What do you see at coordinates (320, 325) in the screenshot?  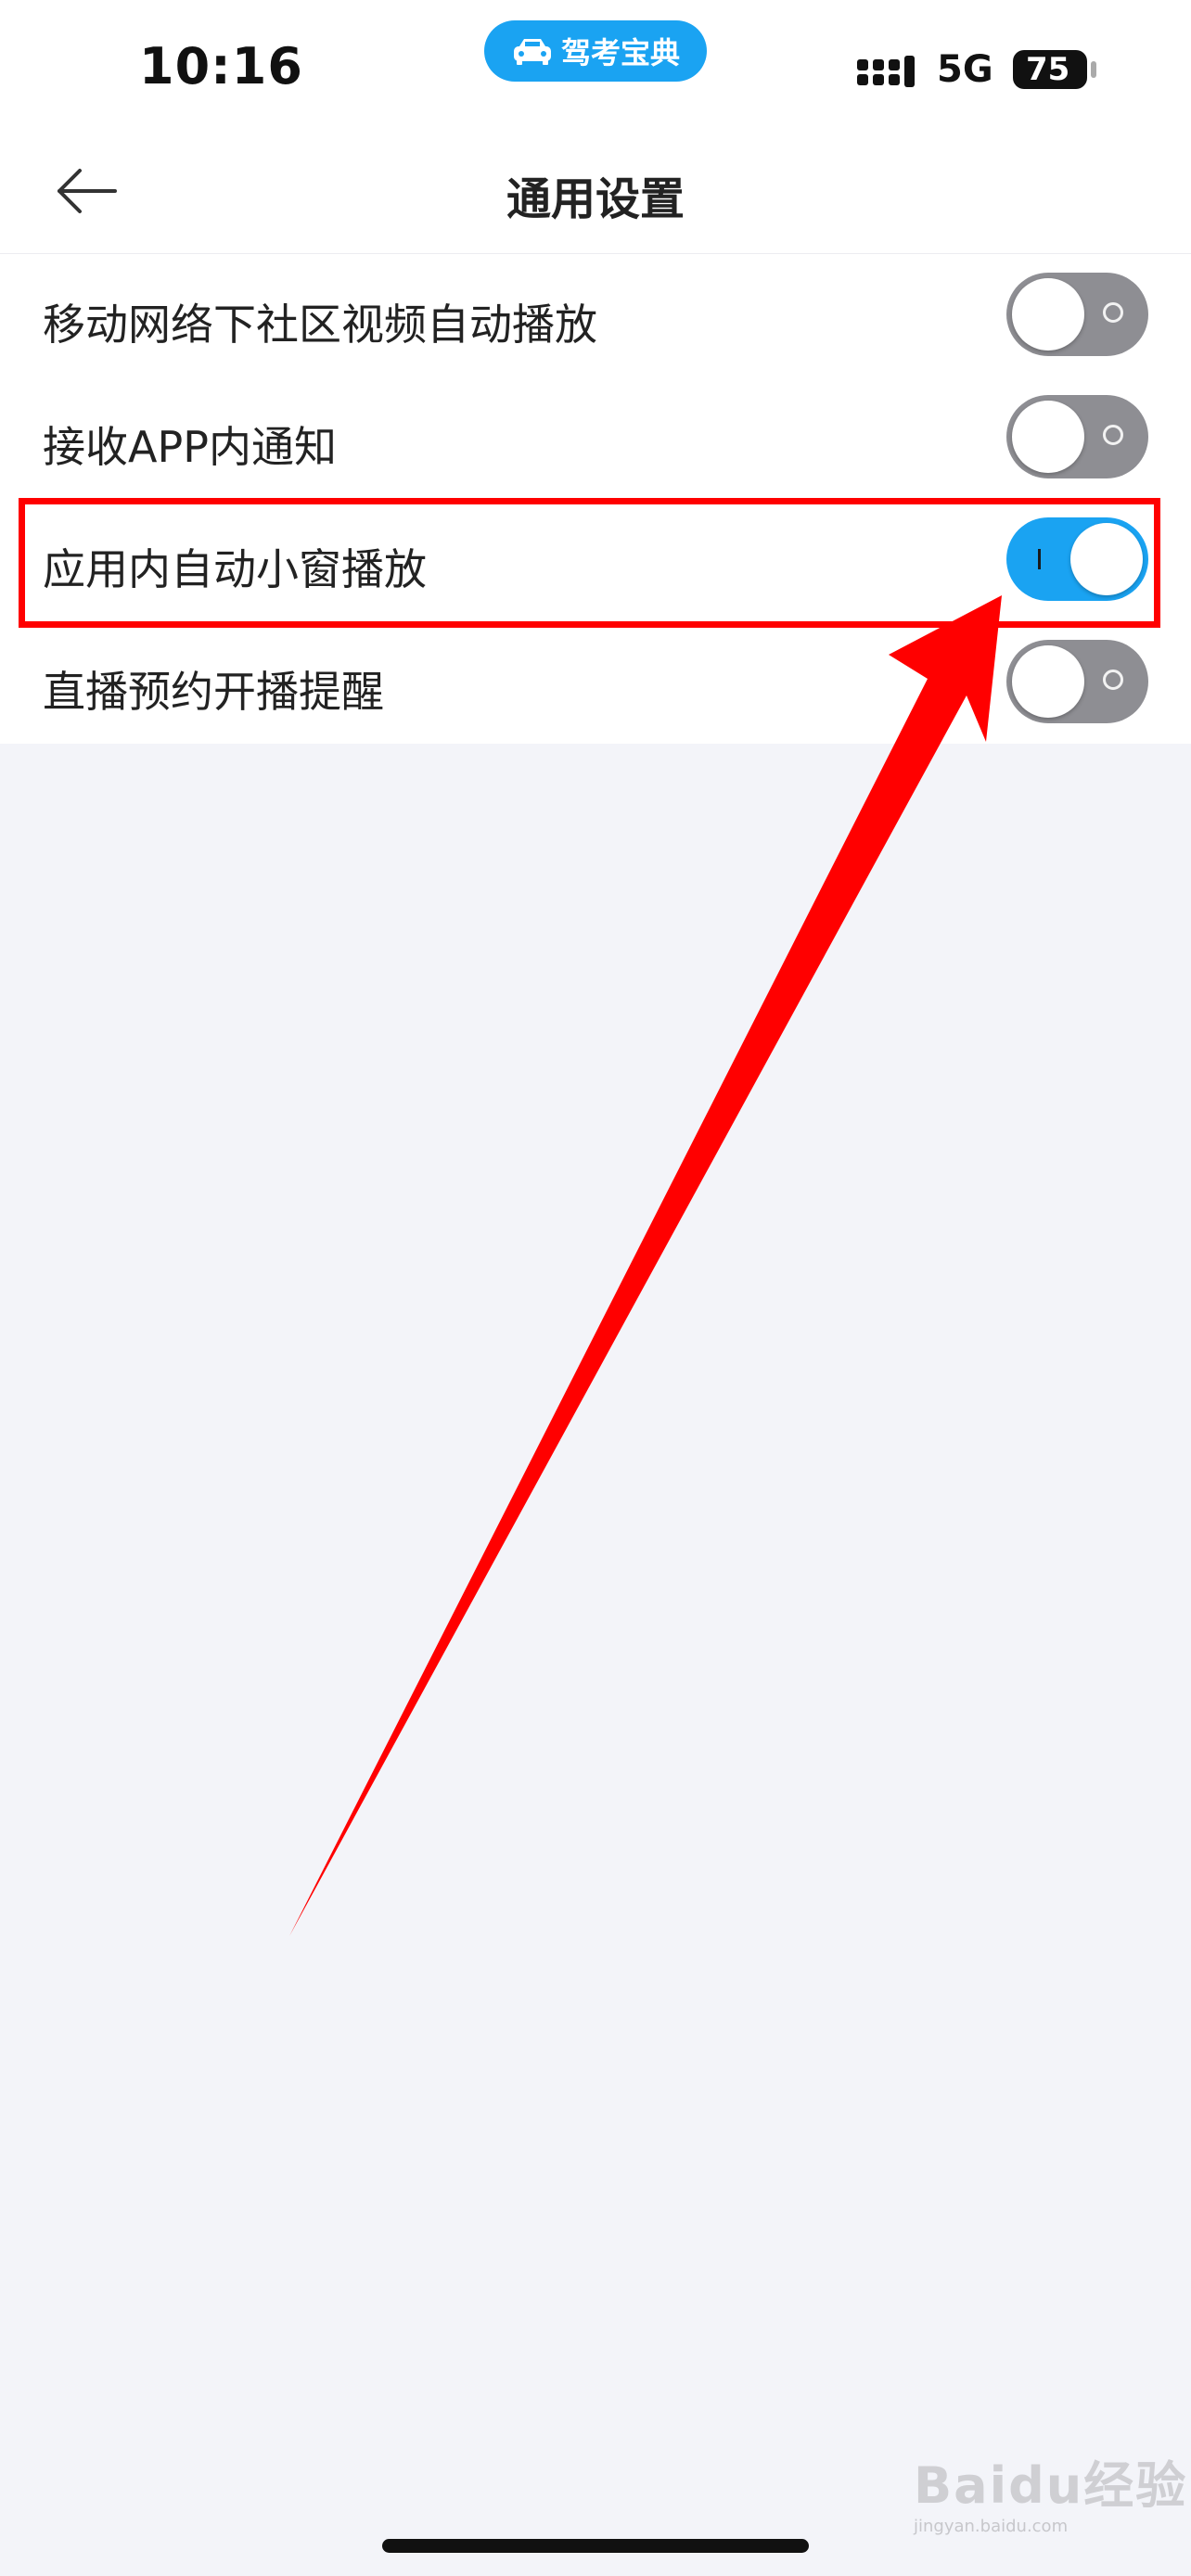 I see `setting-label: 移动网络下社区视频自动播放` at bounding box center [320, 325].